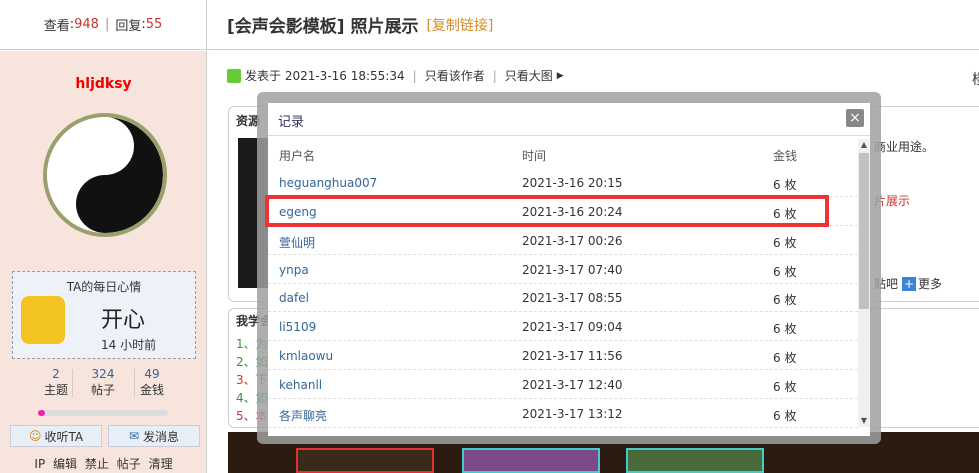  I want to click on row-time: 2021-3-17 00:26, so click(572, 241).